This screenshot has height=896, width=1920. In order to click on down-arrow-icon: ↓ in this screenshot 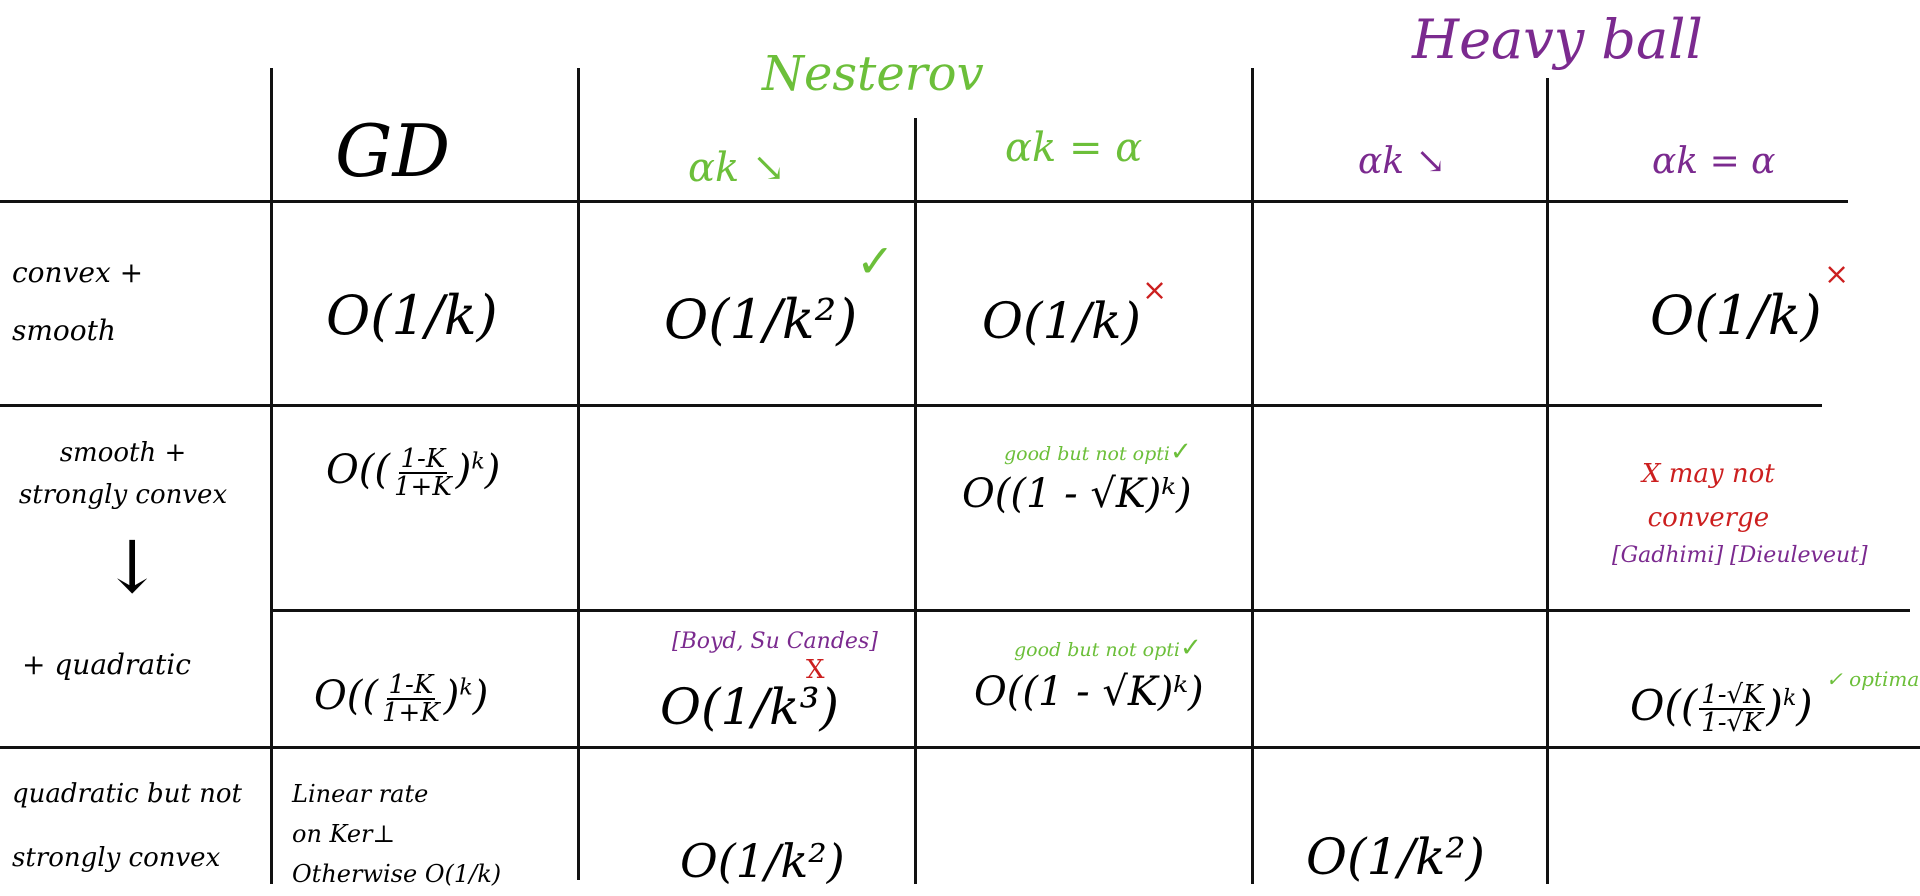, I will do `click(132, 567)`.